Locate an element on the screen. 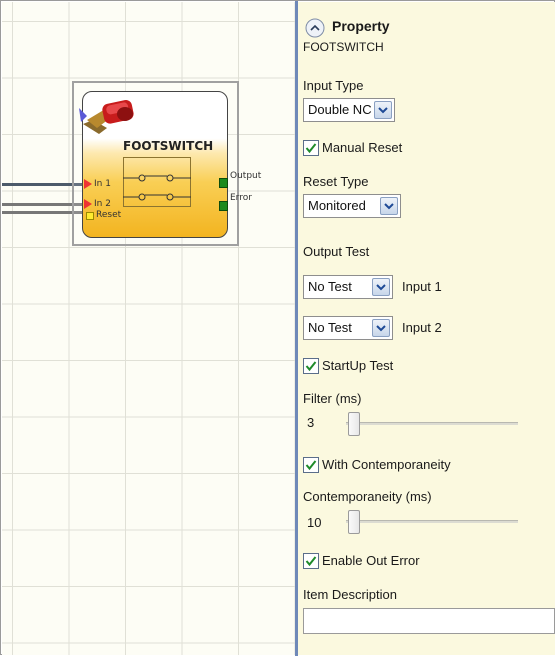 The height and width of the screenshot is (656, 555). manual-reset-label: Manual Reset is located at coordinates (362, 147).